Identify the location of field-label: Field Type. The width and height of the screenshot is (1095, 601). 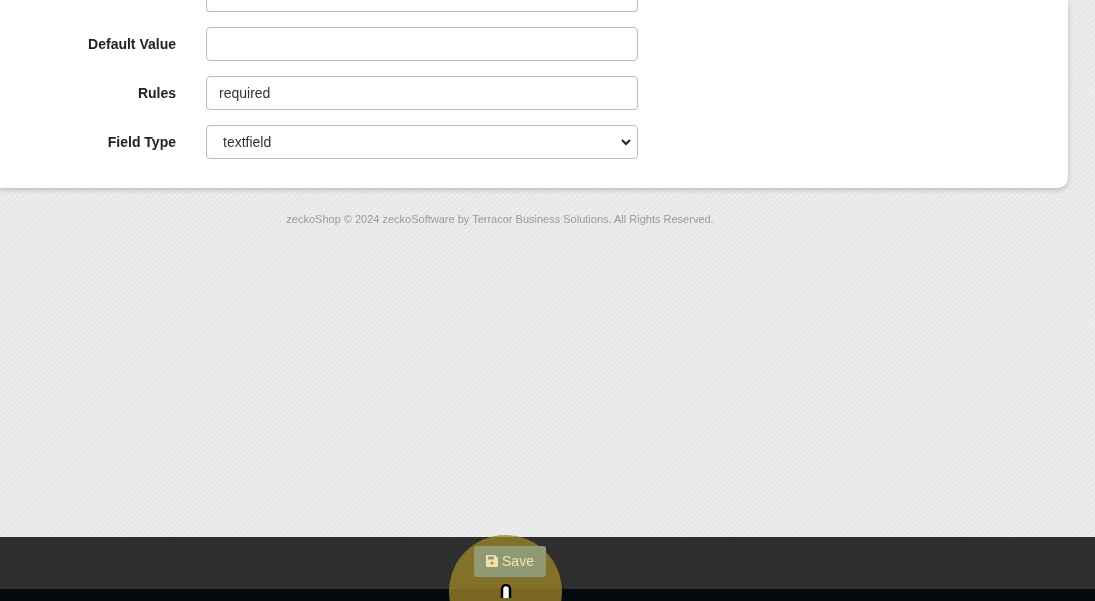
(141, 142).